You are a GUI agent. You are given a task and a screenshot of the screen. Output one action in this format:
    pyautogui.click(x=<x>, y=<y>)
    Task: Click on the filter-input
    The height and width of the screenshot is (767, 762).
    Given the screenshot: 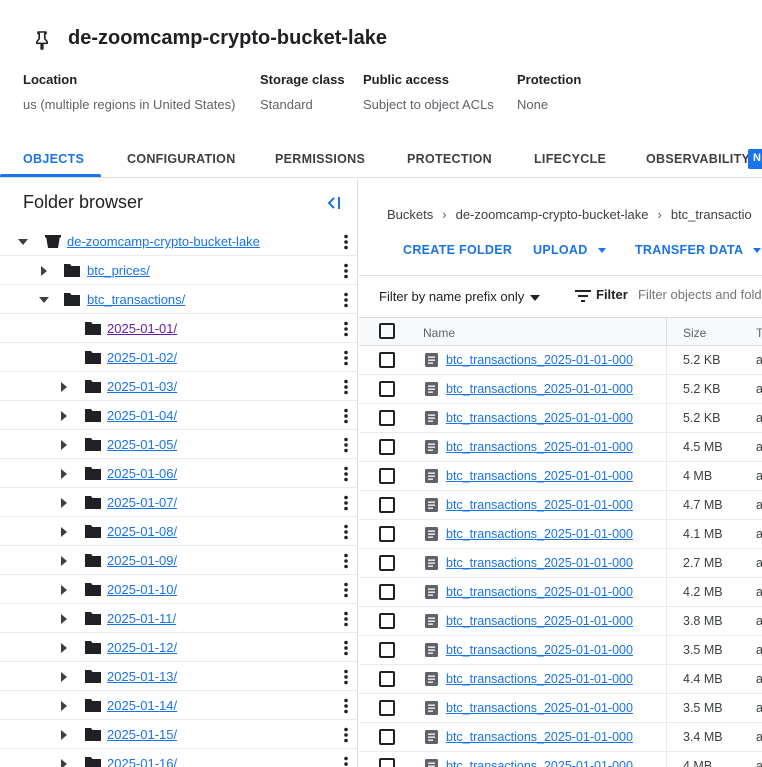 What is the action you would take?
    pyautogui.click(x=700, y=294)
    